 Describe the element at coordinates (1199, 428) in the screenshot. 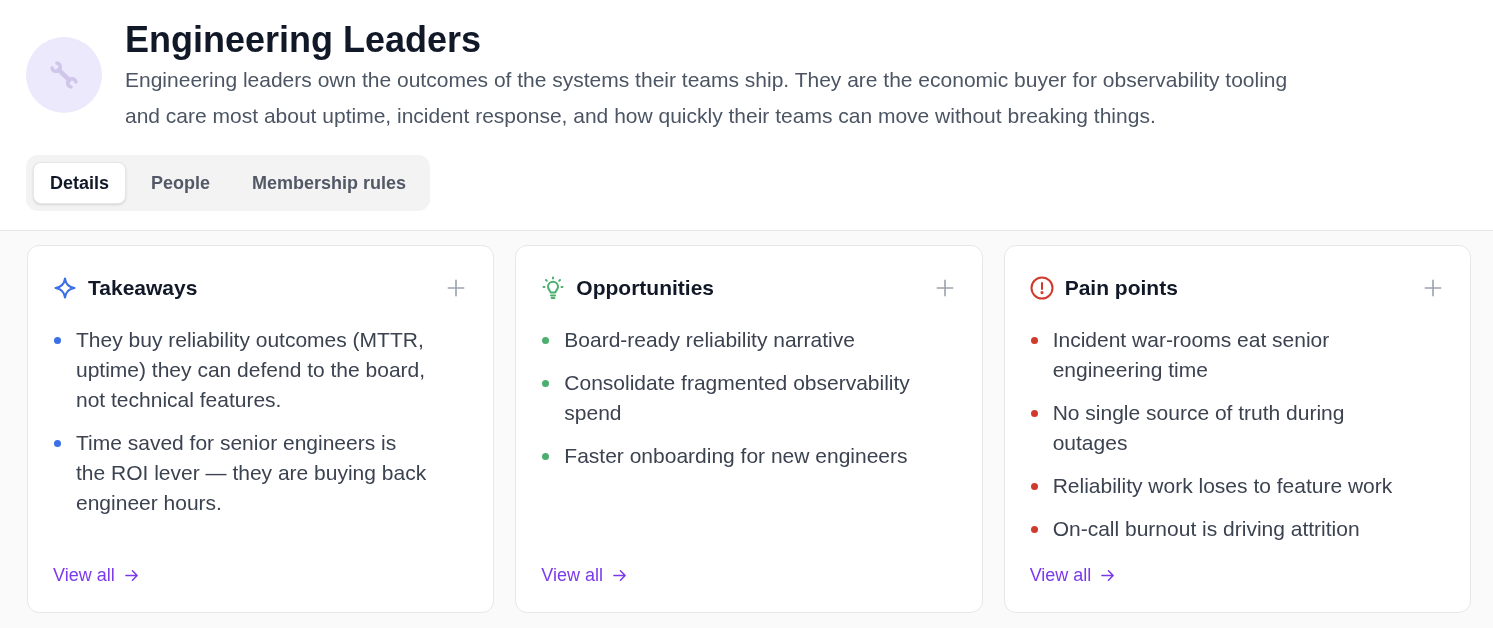

I see `list-item: No single source of truth during outages` at that location.